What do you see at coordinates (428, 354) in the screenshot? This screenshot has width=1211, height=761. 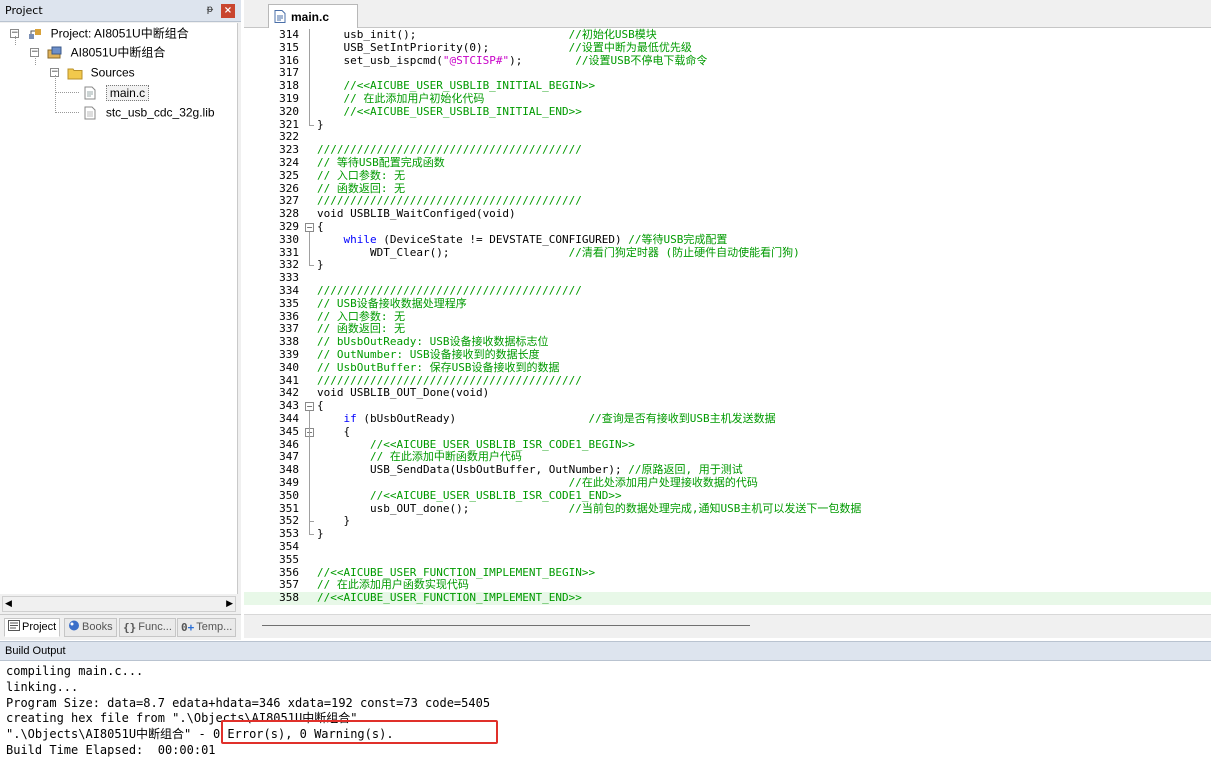 I see `code-token: // OutNumber: USB设备接收到的数据长度` at bounding box center [428, 354].